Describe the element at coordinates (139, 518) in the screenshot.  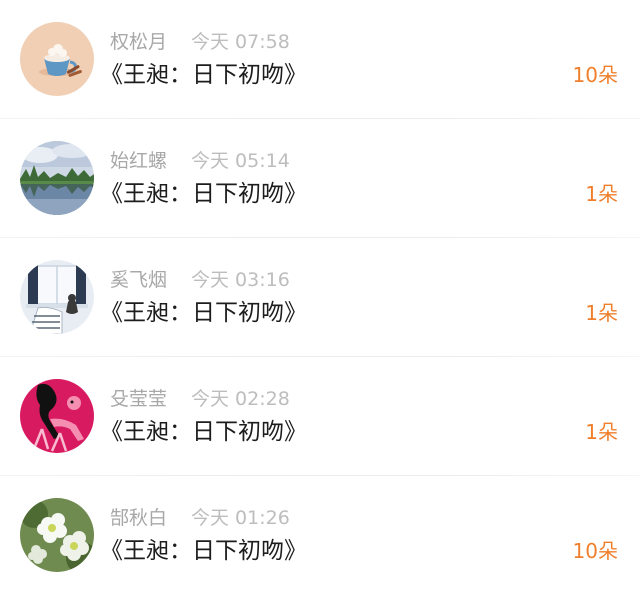
I see `sender-name: 郜秋白` at that location.